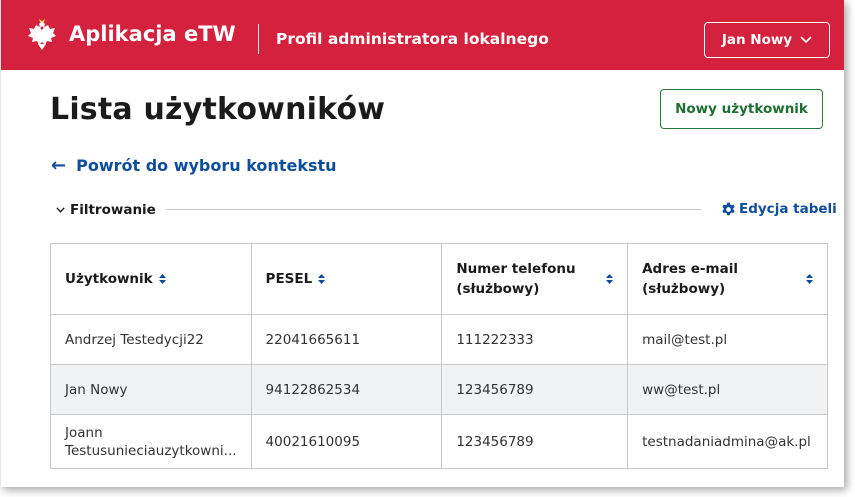 This screenshot has height=497, width=855. I want to click on profile-name: Profil administratora lokalnego, so click(412, 39).